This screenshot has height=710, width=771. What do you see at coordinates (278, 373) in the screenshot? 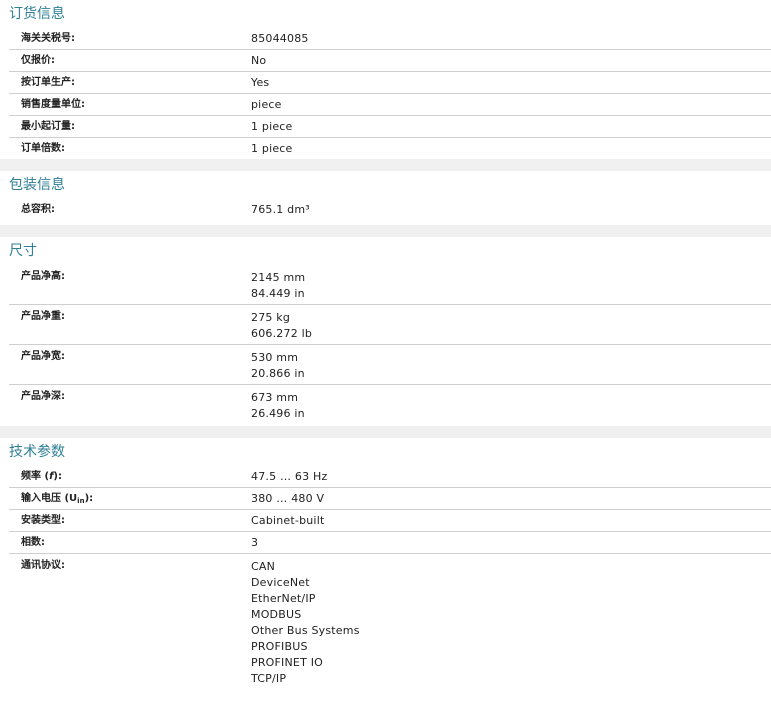
I see `value-line: 20.866 in` at bounding box center [278, 373].